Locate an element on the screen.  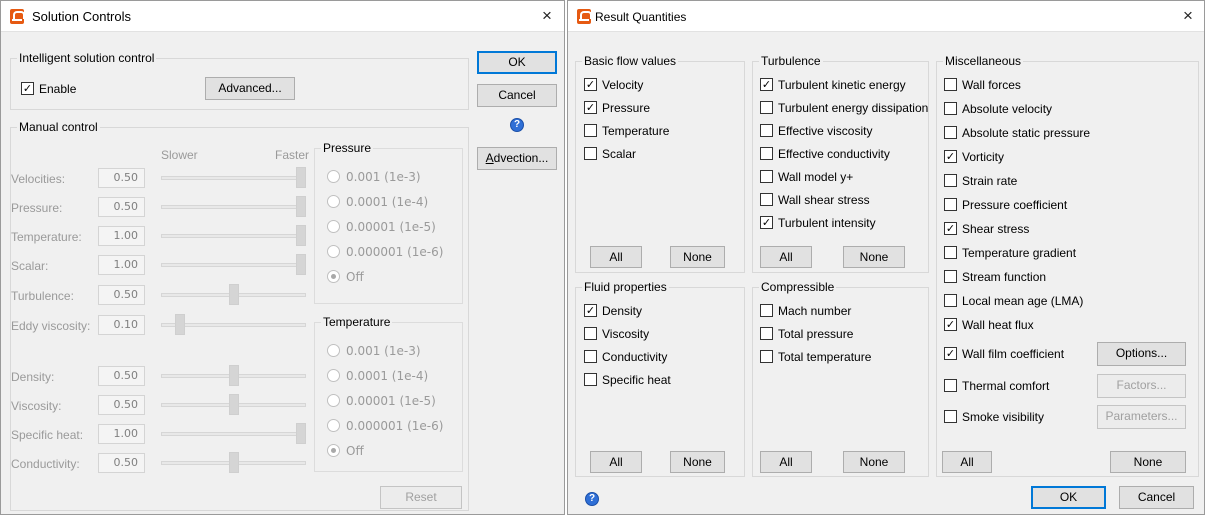
checkbox-label: Conductivity is located at coordinates (635, 357).